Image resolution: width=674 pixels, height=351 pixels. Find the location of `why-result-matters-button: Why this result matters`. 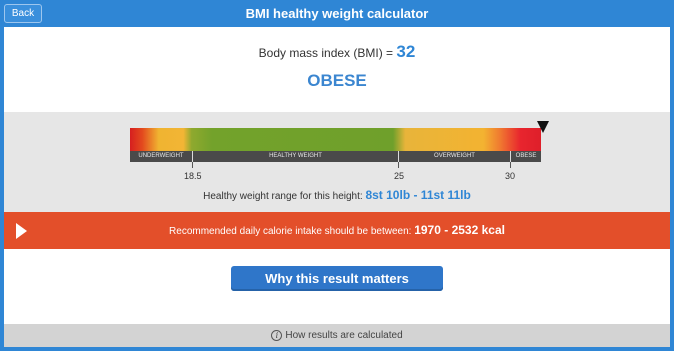

why-result-matters-button: Why this result matters is located at coordinates (337, 278).